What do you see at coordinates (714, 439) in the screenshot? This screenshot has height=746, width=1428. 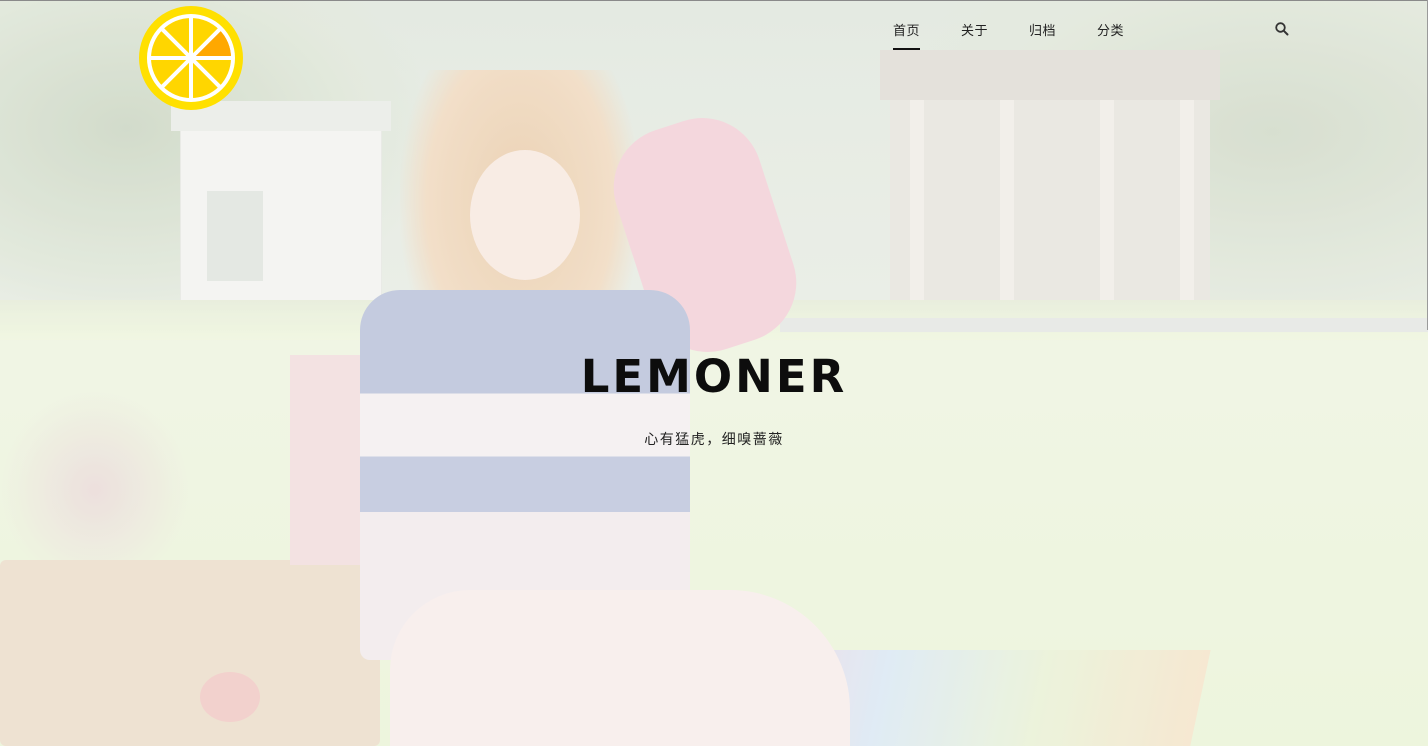 I see `site-subtitle: 心有猛虎，细嗅蔷薇` at bounding box center [714, 439].